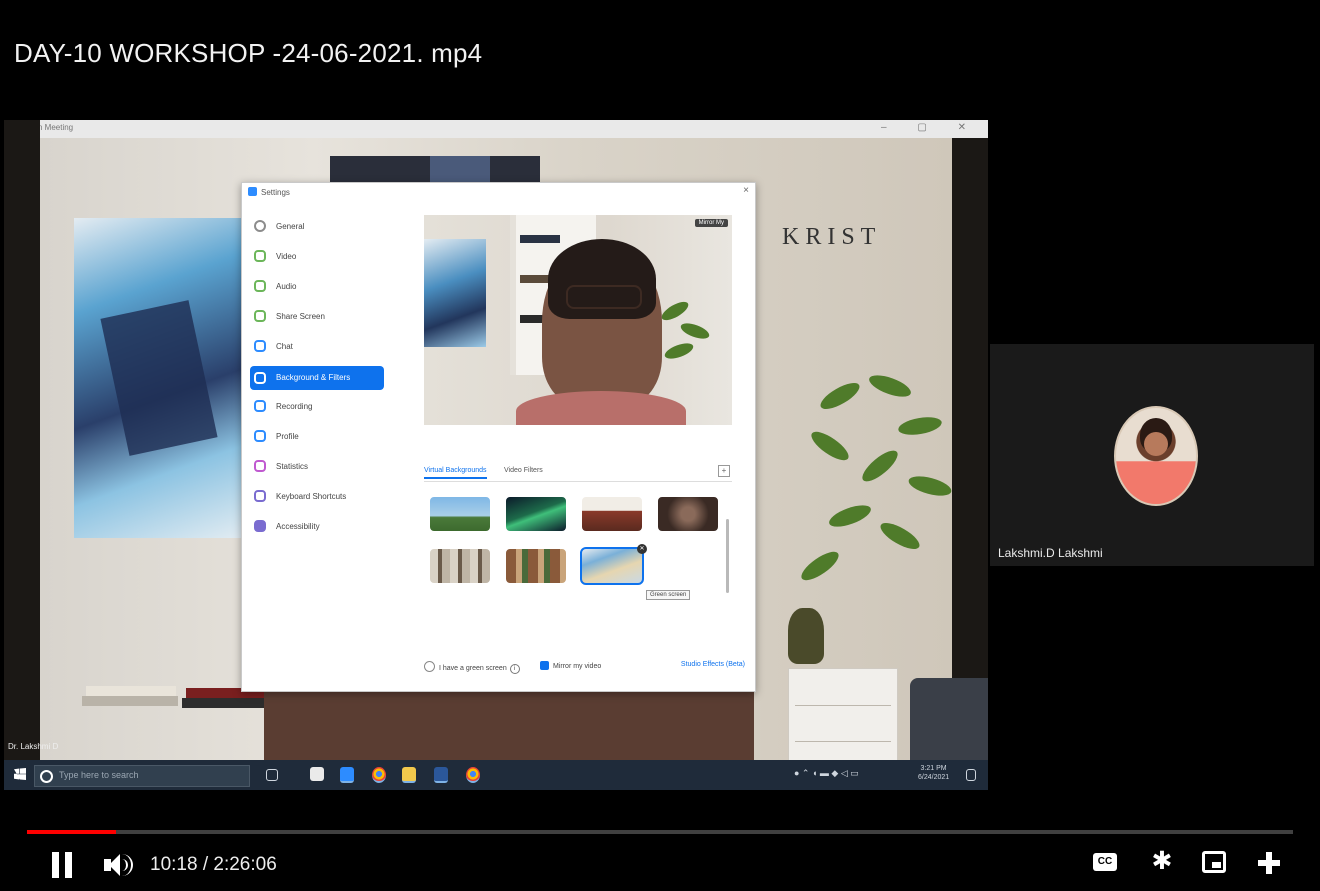 The width and height of the screenshot is (1320, 891). What do you see at coordinates (260, 526) in the screenshot?
I see `accessibility-icon` at bounding box center [260, 526].